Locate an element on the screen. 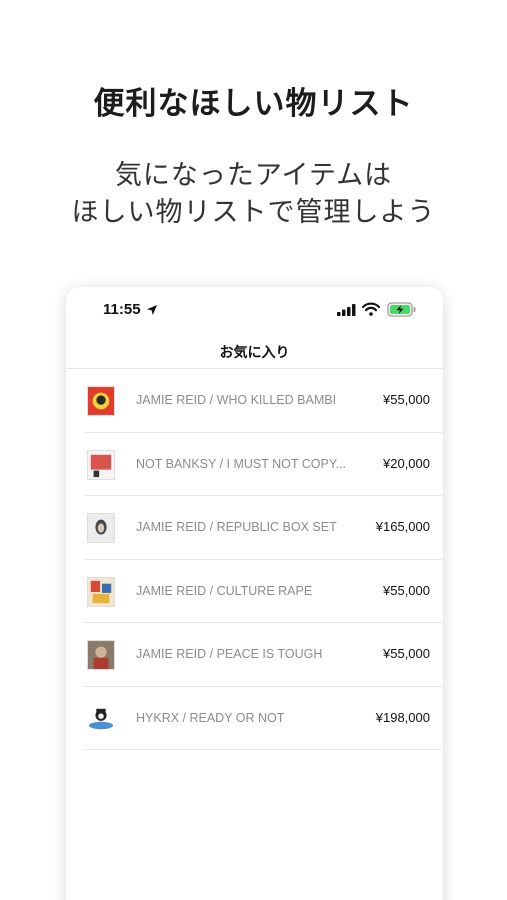 This screenshot has height=900, width=507. list-item: JAMIE REID / CULTURE RAPE ¥55,000 is located at coordinates (263, 591).